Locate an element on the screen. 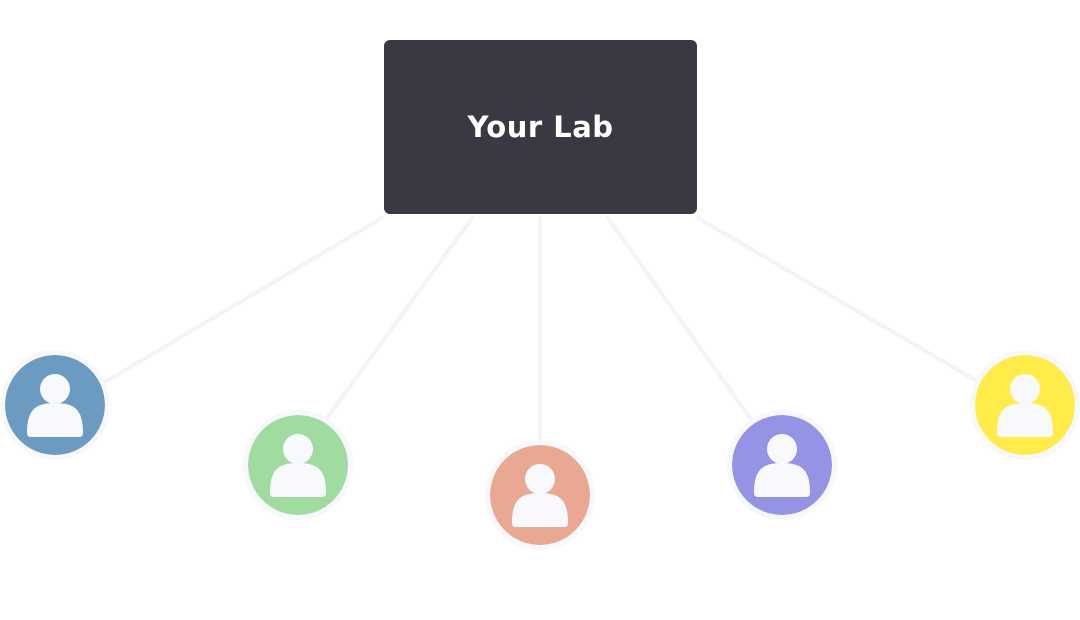 This screenshot has height=620, width=1080. lab-root-node: Your Lab is located at coordinates (540, 127).